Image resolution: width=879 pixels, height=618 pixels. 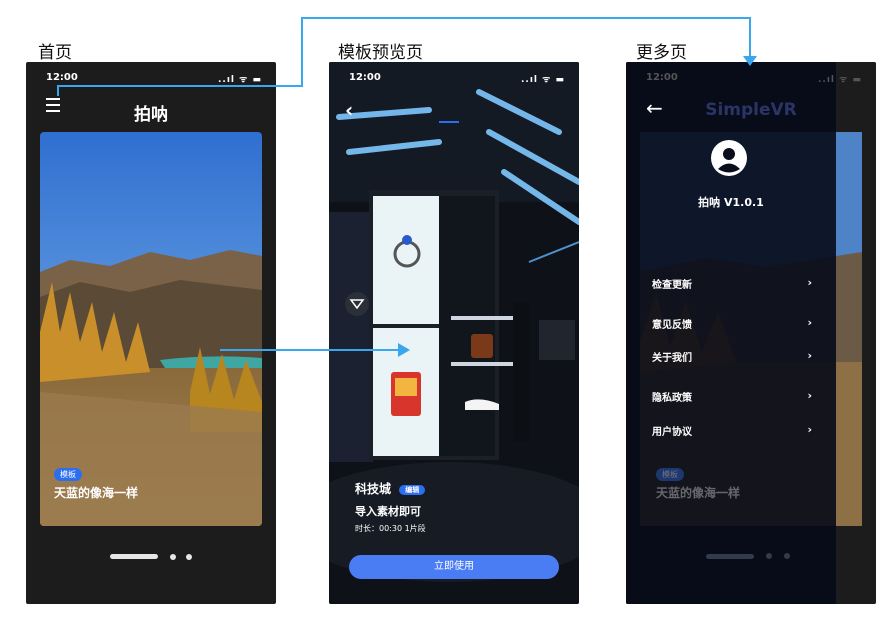 What do you see at coordinates (732, 431) in the screenshot?
I see `menu-item-agreement: 用户协议 ›` at bounding box center [732, 431].